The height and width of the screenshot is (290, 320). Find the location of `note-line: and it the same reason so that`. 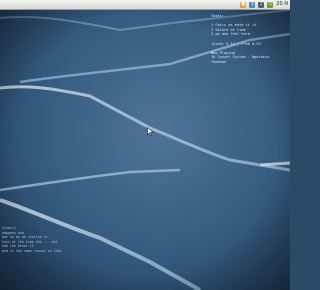

note-line: and it the same reason so that is located at coordinates (32, 250).